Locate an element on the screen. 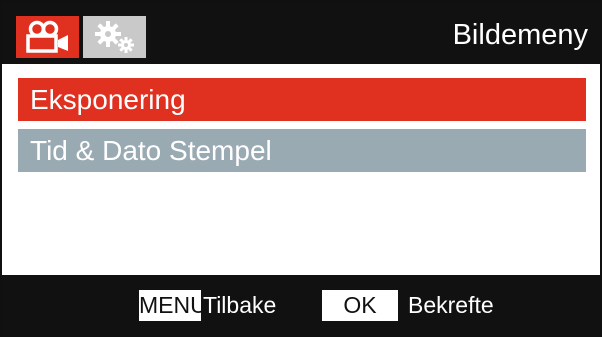  settings-gears-icon is located at coordinates (114, 37).